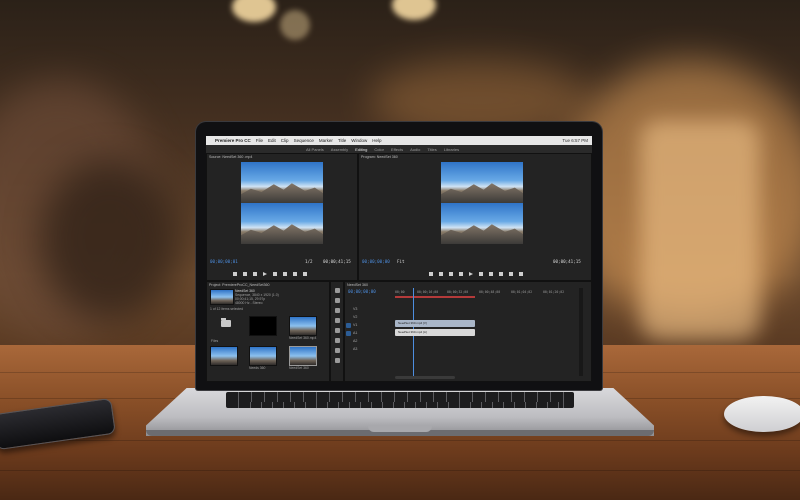 Image resolution: width=800 pixels, height=500 pixels. Describe the element at coordinates (226, 309) in the screenshot. I see `project-item-count: 1 of 12 items selected` at that location.